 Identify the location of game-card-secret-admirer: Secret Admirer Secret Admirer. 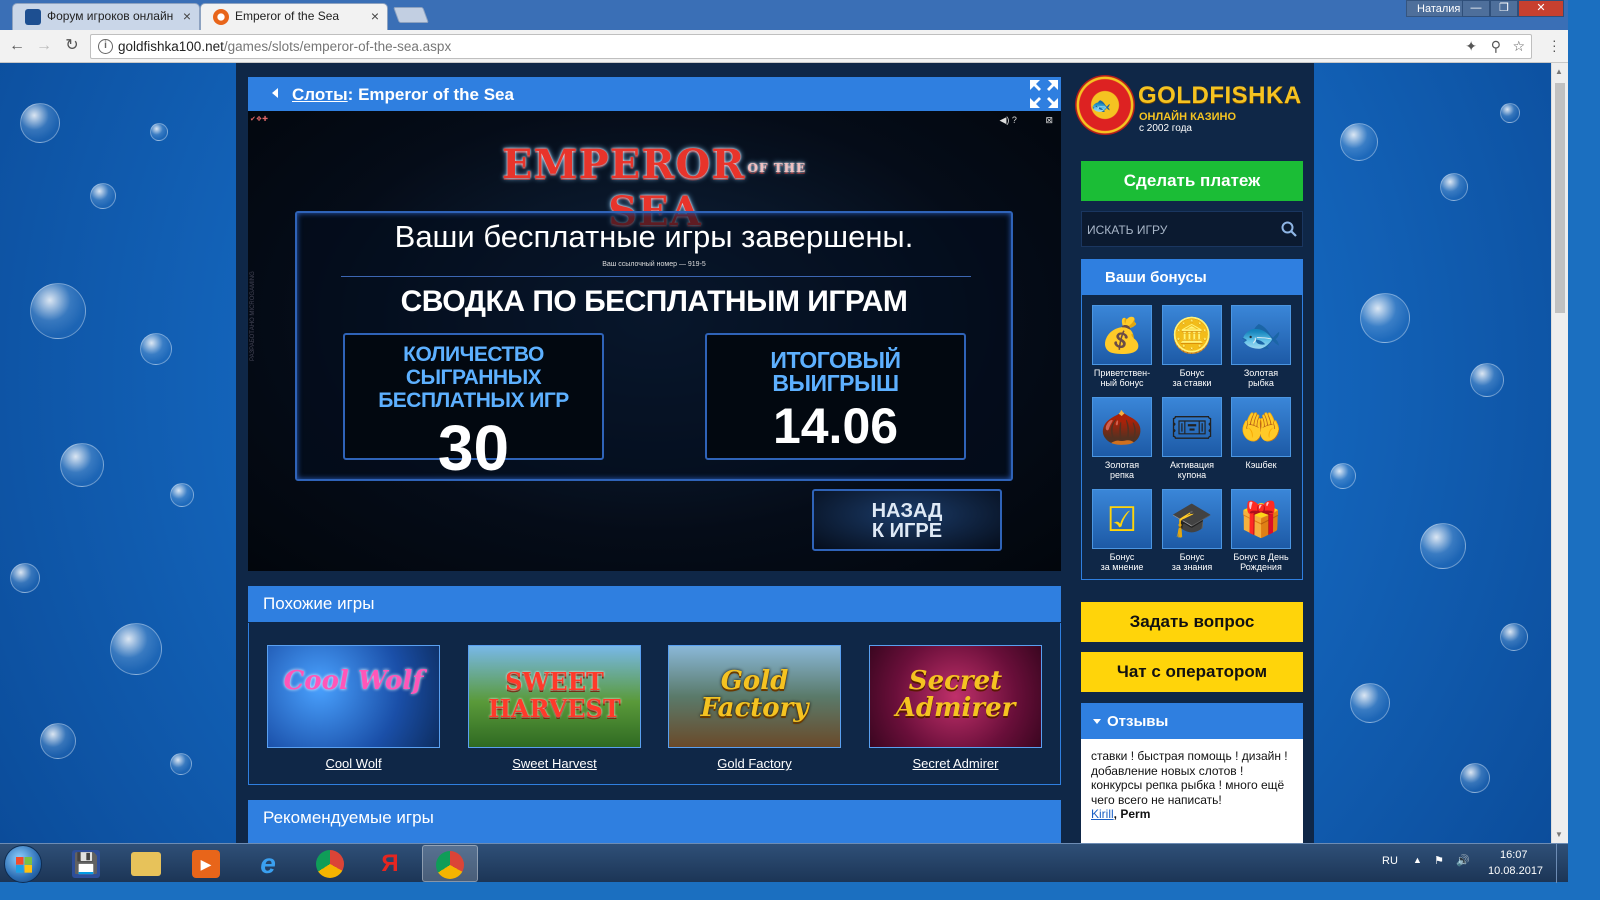
(955, 708).